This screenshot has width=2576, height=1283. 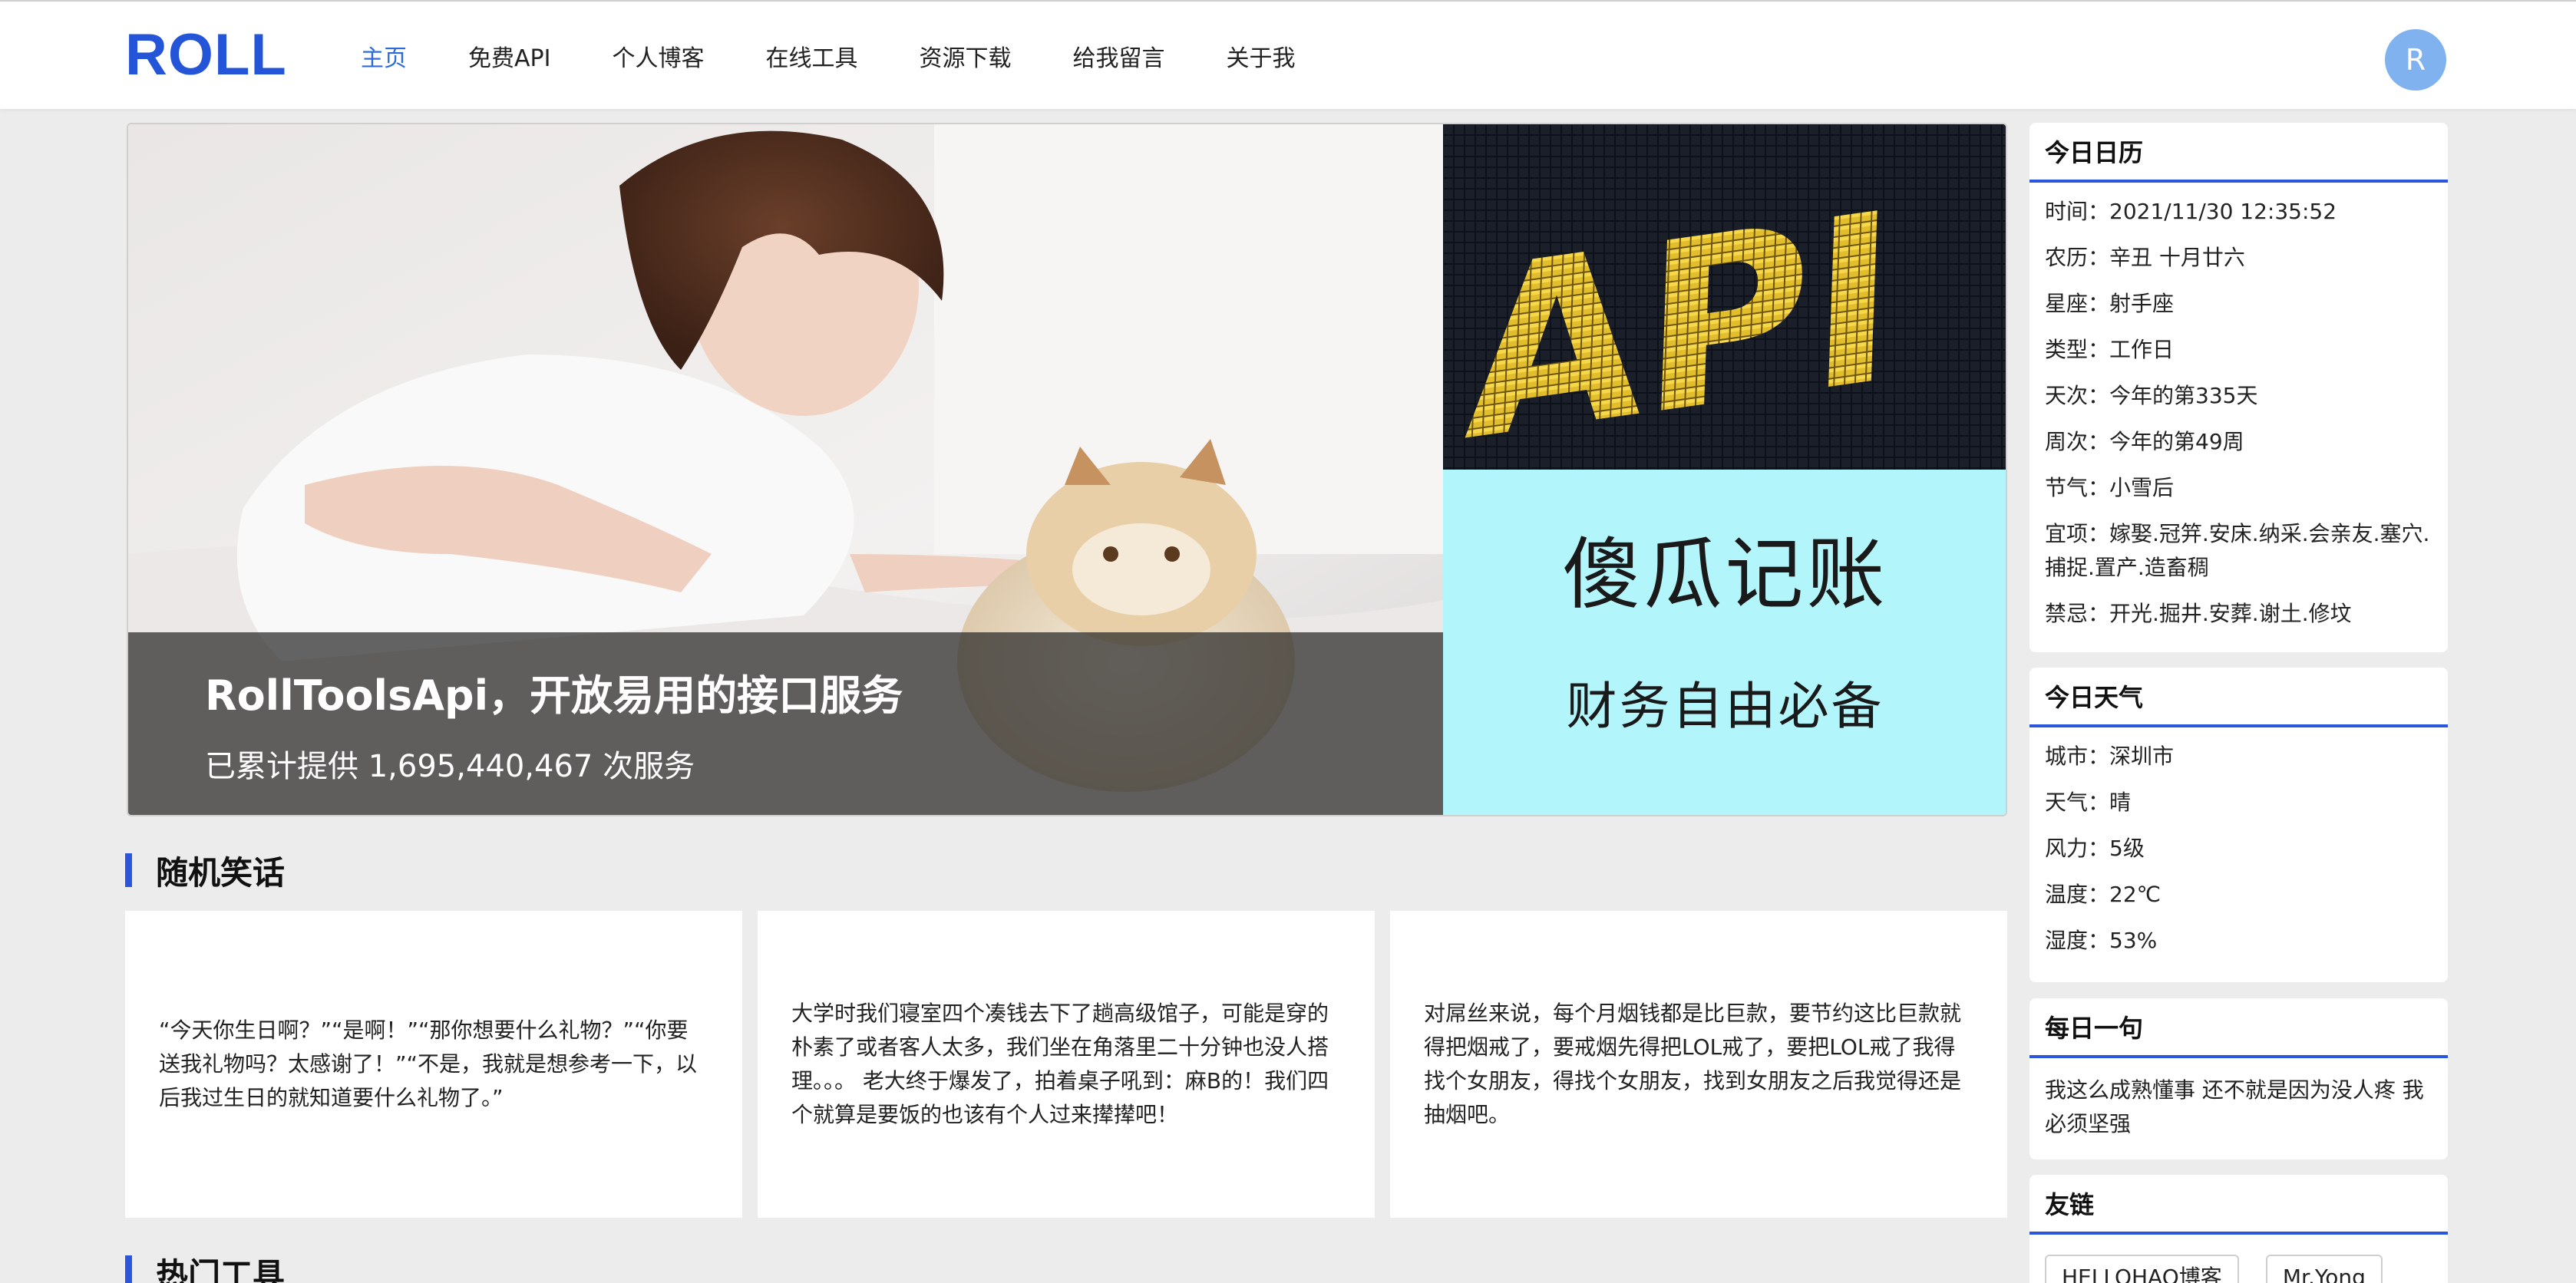 What do you see at coordinates (2144, 441) in the screenshot?
I see `calendar-week-of-year: 周次：今年的第49周` at bounding box center [2144, 441].